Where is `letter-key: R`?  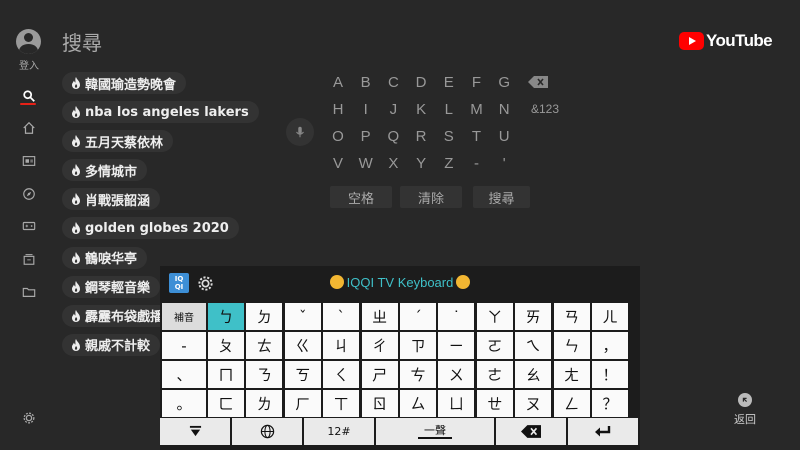 letter-key: R is located at coordinates (421, 136).